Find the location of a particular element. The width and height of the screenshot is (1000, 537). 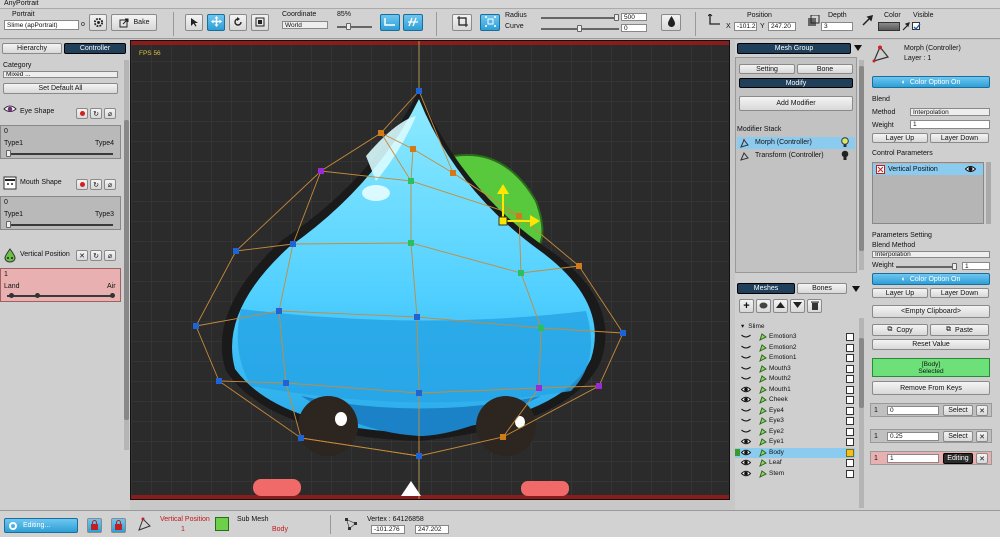

lightbulb-off-icon is located at coordinates (845, 156).